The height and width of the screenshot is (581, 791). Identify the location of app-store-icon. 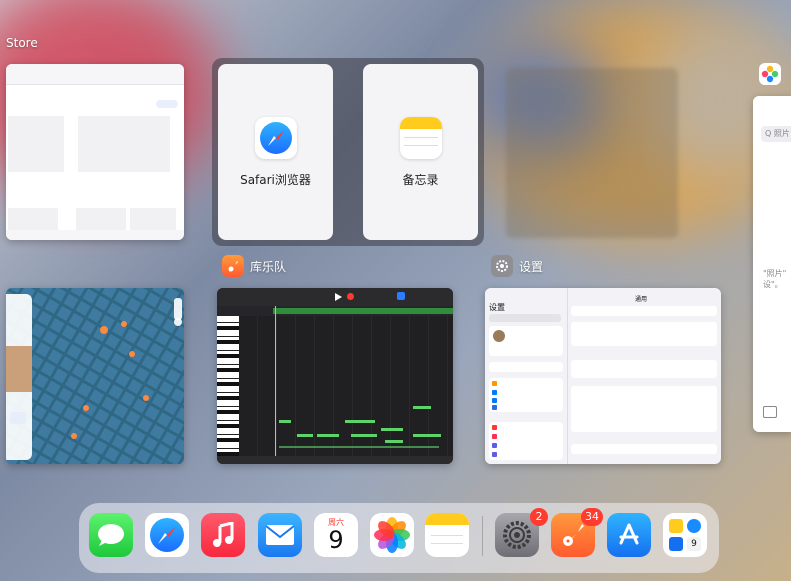
(629, 534).